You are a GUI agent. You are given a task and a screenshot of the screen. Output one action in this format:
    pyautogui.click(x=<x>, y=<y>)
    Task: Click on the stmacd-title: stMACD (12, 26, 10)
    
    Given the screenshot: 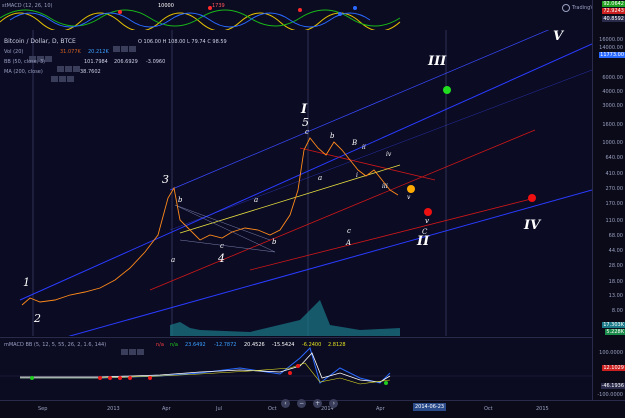 What is the action you would take?
    pyautogui.click(x=27, y=6)
    